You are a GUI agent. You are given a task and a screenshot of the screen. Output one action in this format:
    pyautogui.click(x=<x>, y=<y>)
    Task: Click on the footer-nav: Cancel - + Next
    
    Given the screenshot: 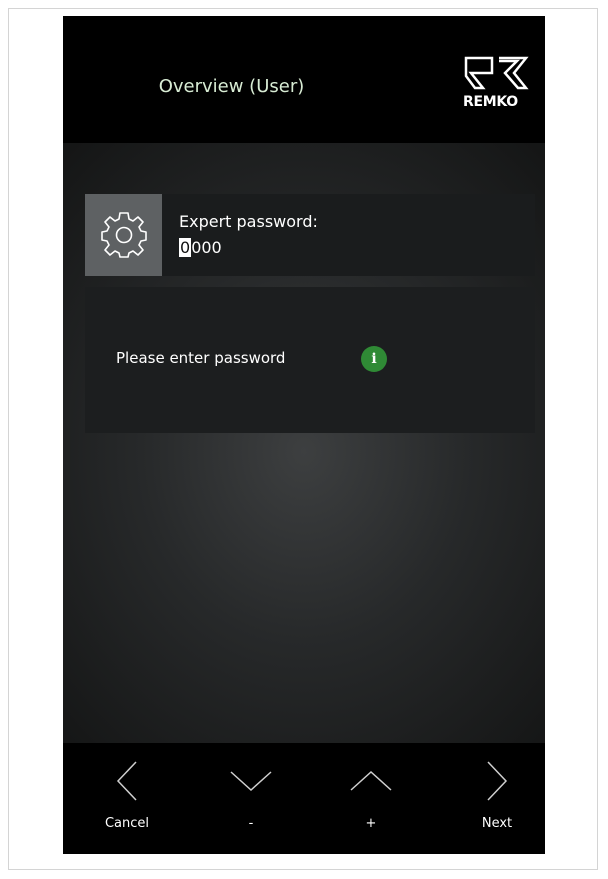 What is the action you would take?
    pyautogui.click(x=304, y=798)
    